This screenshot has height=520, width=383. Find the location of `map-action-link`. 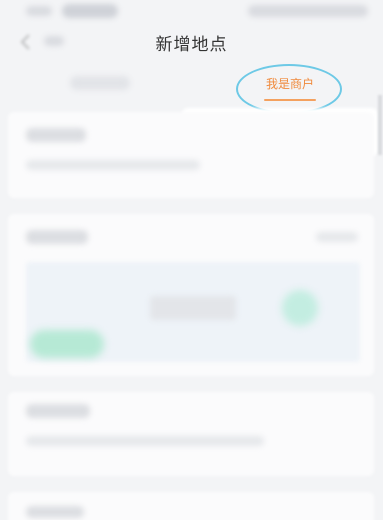

map-action-link is located at coordinates (337, 237).